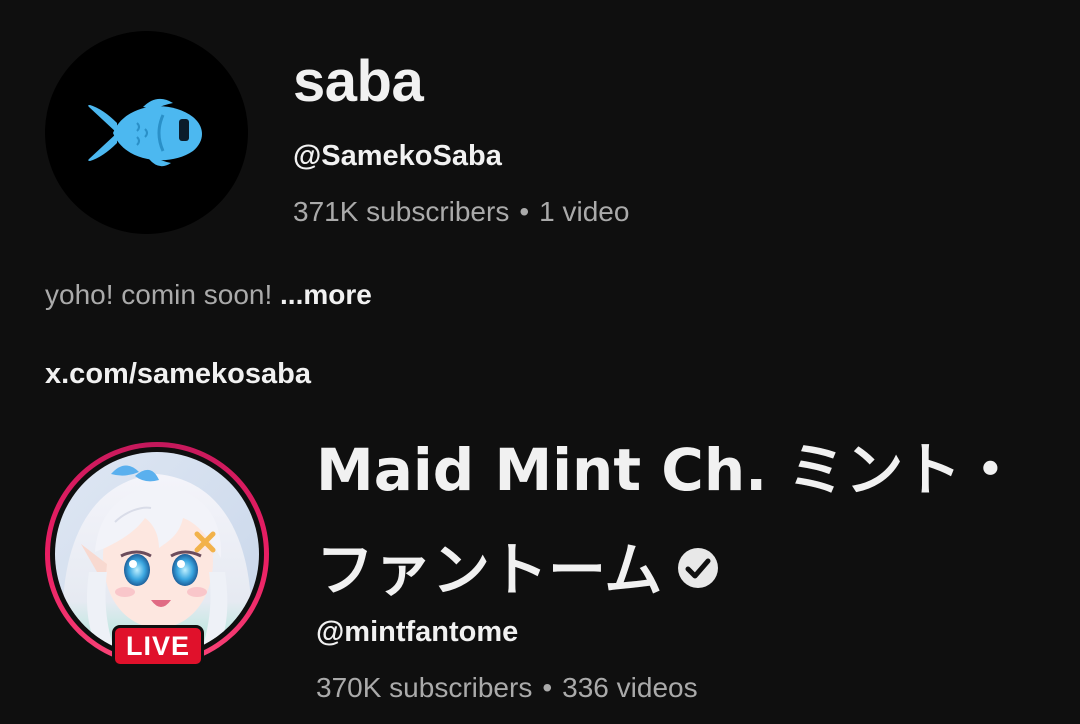  I want to click on fish-icon, so click(144, 132).